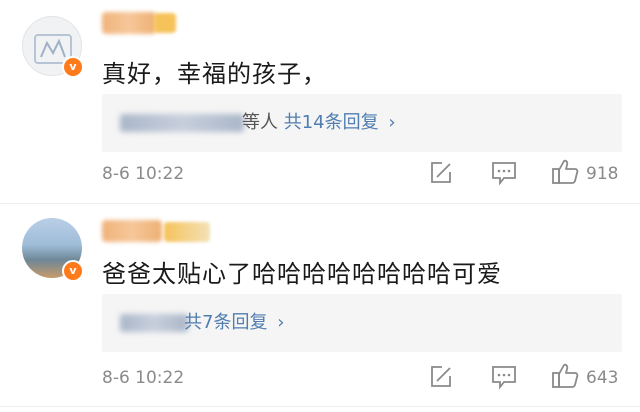  I want to click on comment-text: 爸爸太贴心了哈哈哈哈哈哈哈哈可爱, so click(302, 274).